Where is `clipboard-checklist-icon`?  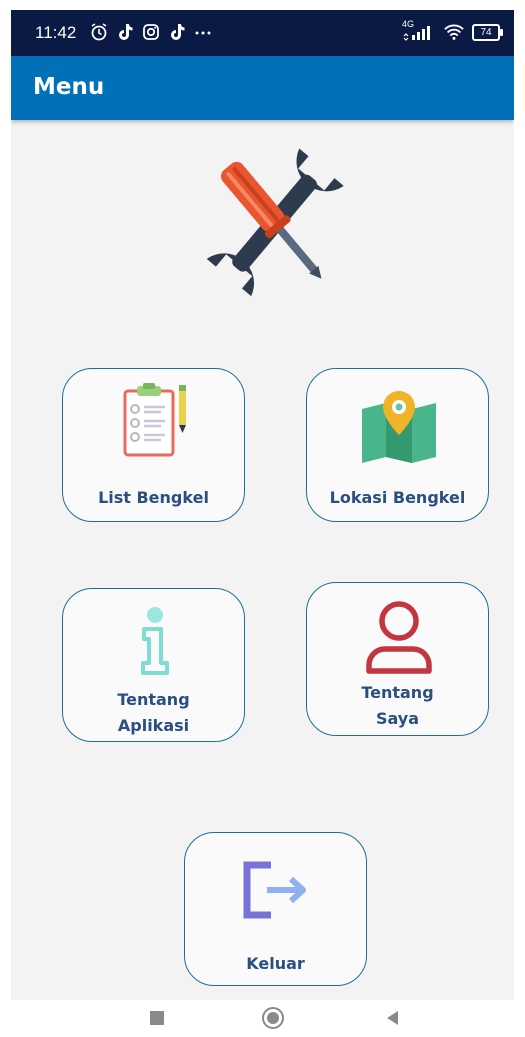
clipboard-checklist-icon is located at coordinates (154, 420).